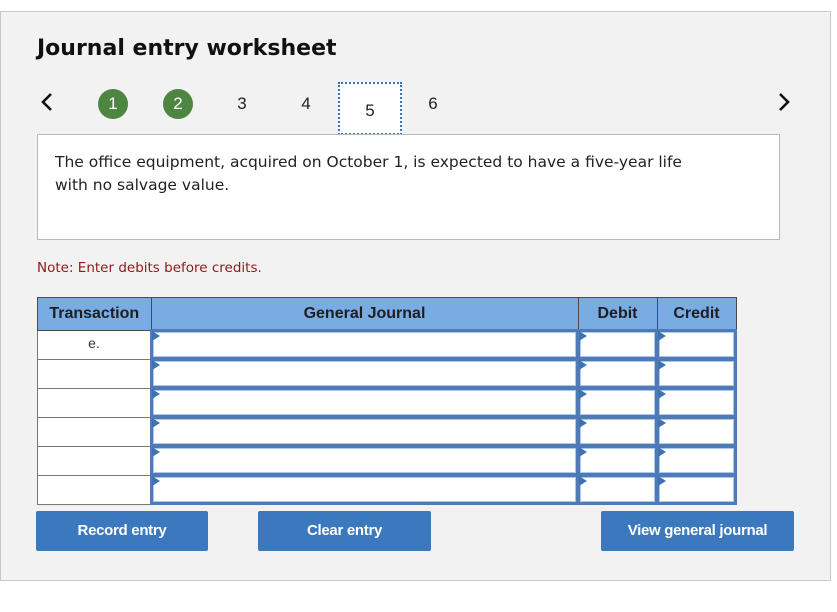  What do you see at coordinates (364, 314) in the screenshot?
I see `column-header-general-journal: General Journal` at bounding box center [364, 314].